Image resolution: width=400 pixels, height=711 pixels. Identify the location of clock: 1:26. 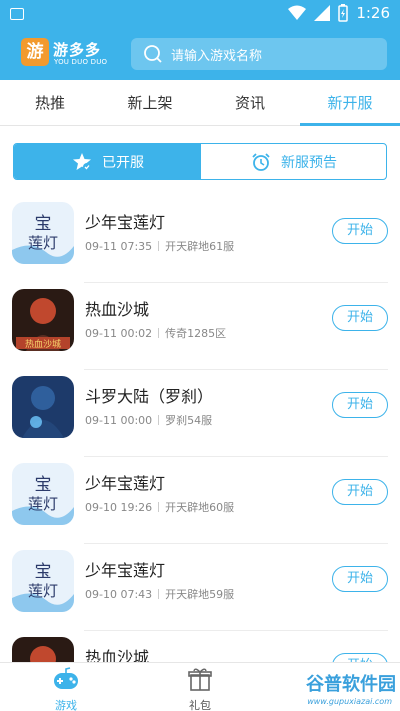
(373, 13).